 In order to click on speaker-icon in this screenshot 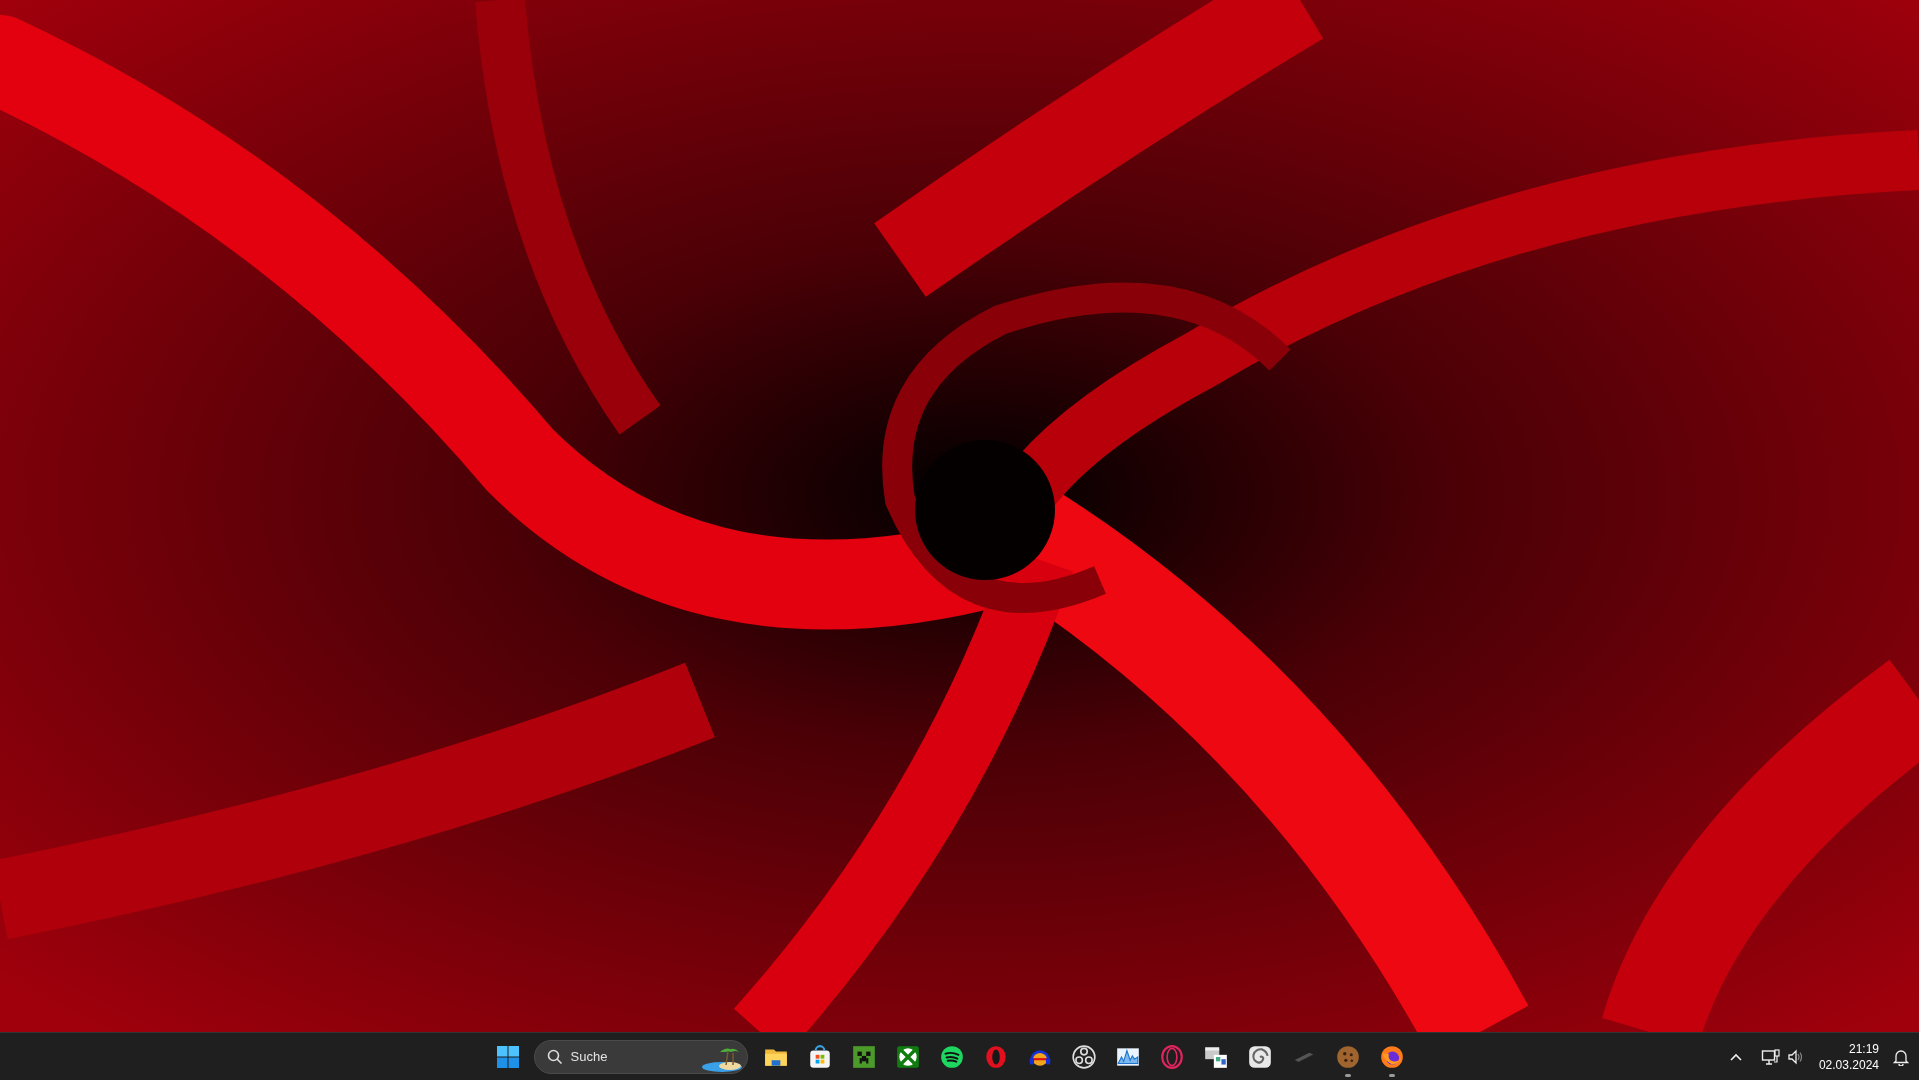, I will do `click(1795, 1056)`.